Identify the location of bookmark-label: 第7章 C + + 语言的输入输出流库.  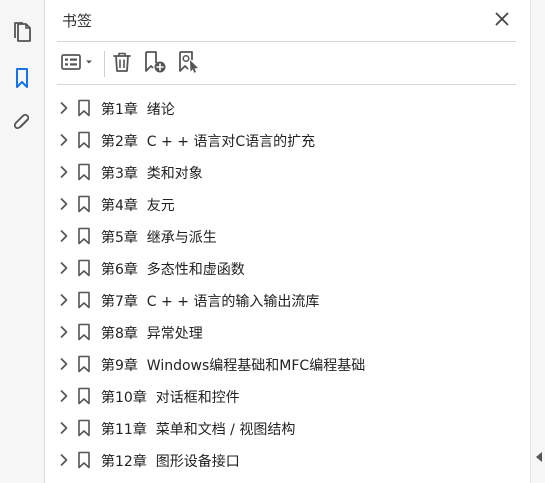
(210, 302).